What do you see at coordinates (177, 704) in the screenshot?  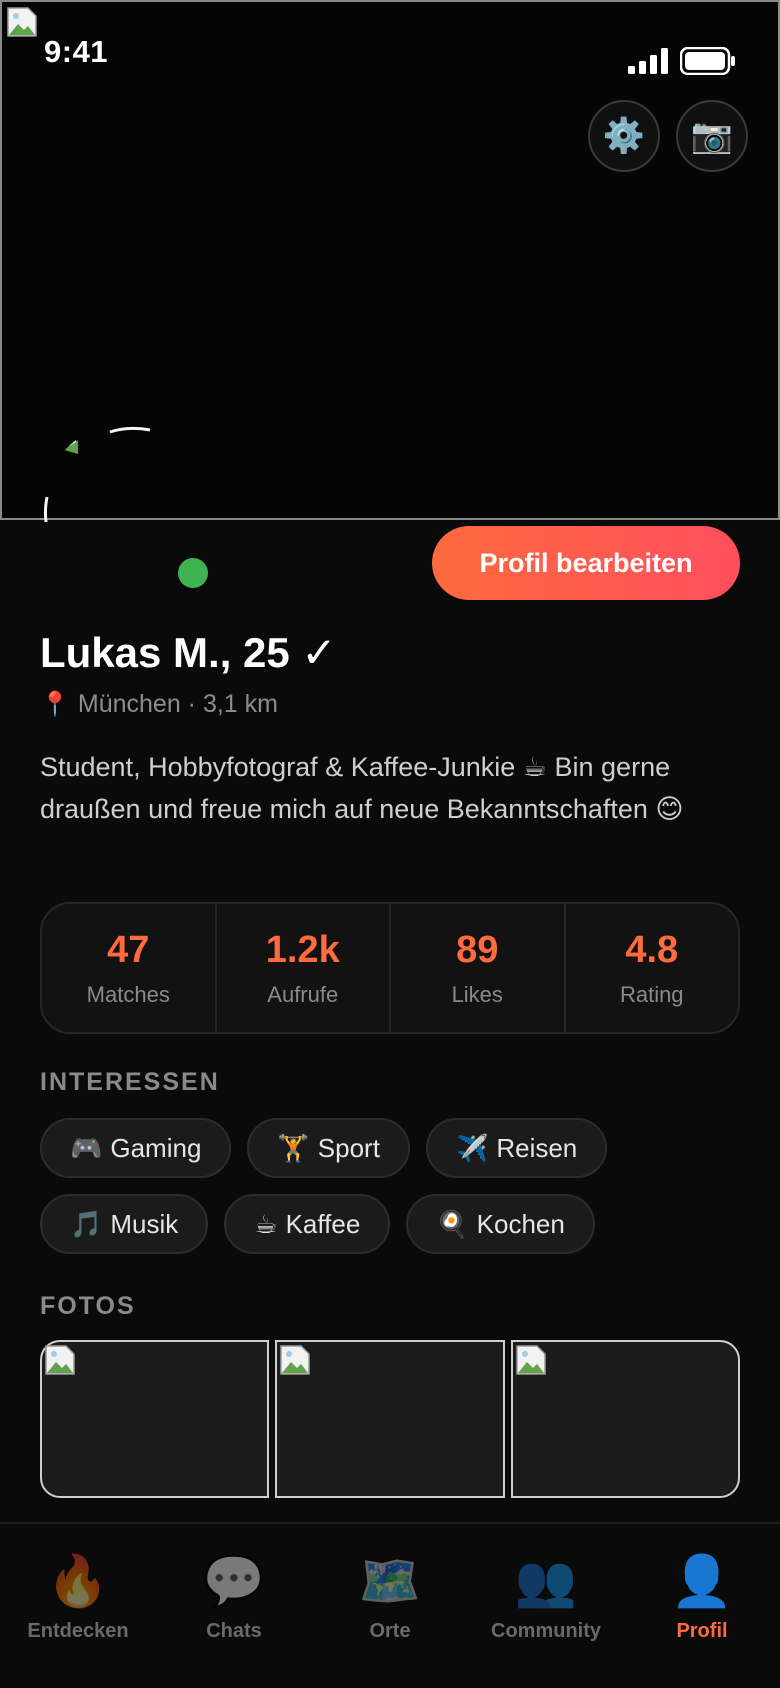 I see `location-text: München · 3,1 km` at bounding box center [177, 704].